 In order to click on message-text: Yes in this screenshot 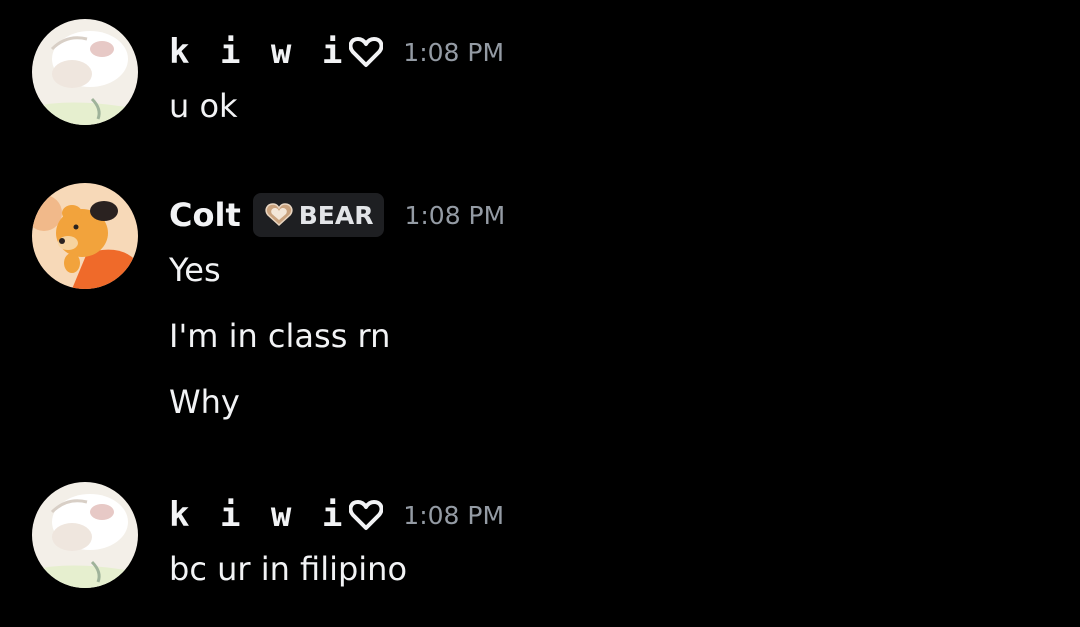, I will do `click(195, 270)`.